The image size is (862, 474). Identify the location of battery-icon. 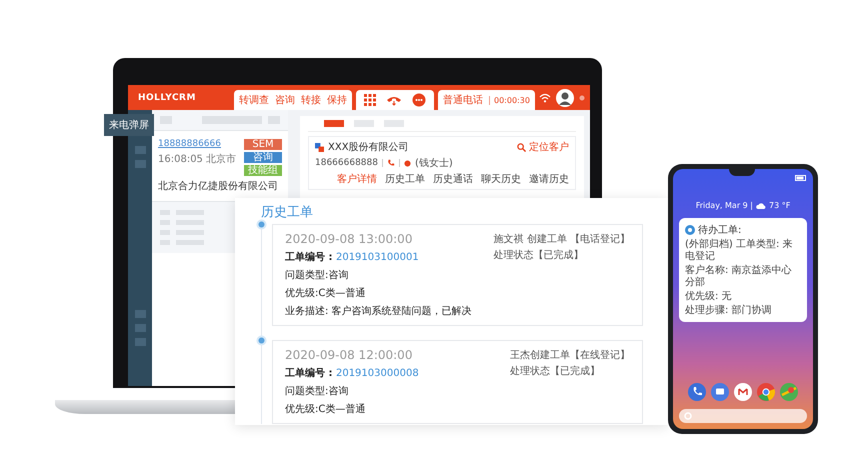
(801, 178).